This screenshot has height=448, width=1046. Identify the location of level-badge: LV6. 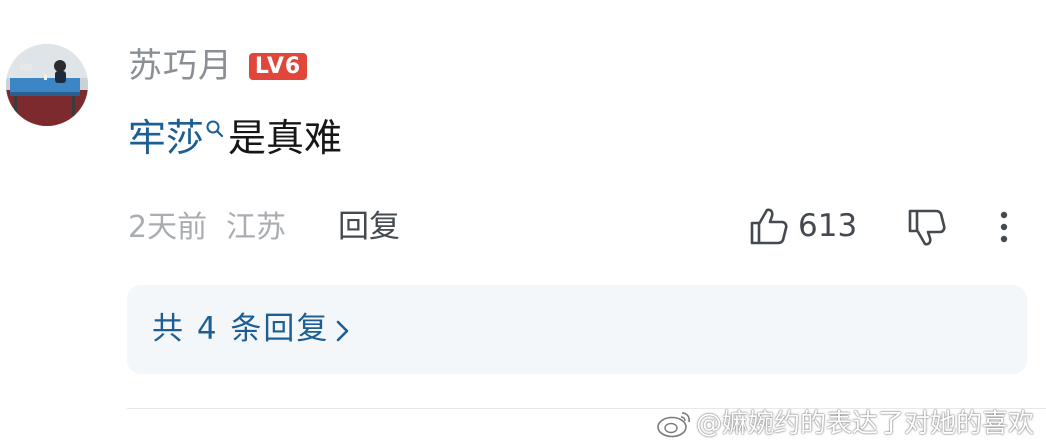
(278, 66).